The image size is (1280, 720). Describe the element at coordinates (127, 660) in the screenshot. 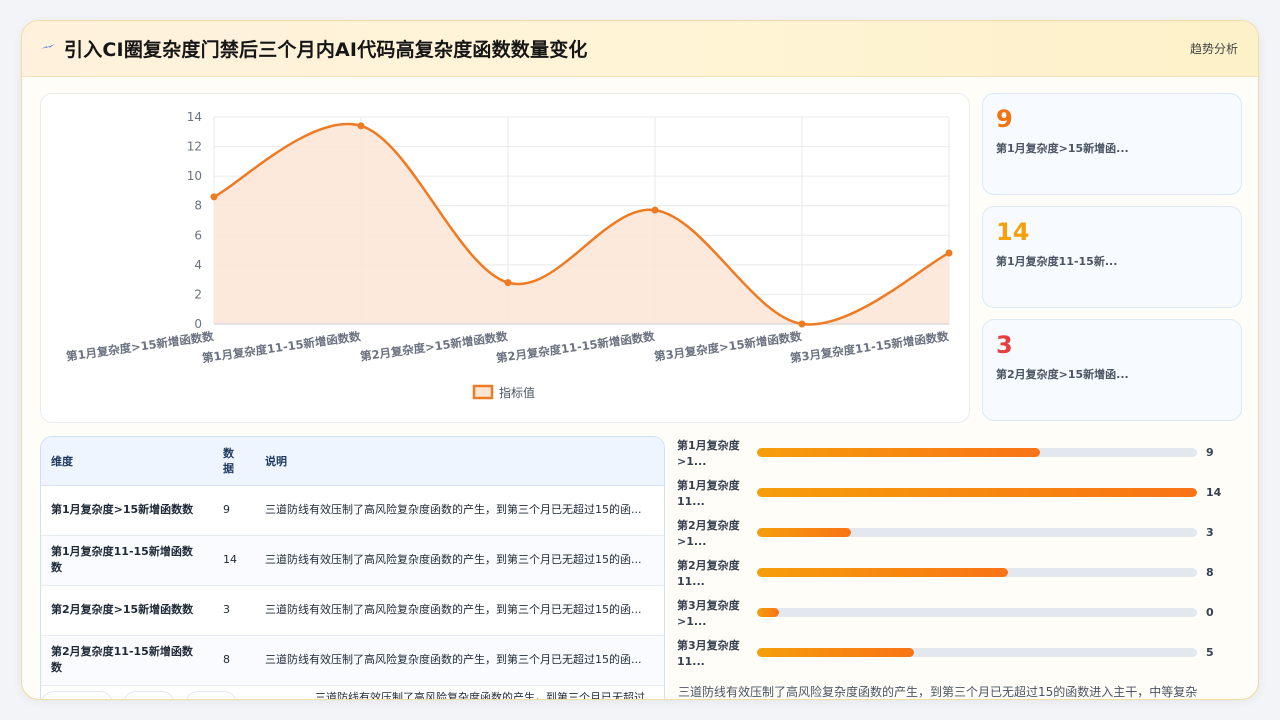

I see `cell-dimension: 第2月复杂度11-15新增函数数` at that location.